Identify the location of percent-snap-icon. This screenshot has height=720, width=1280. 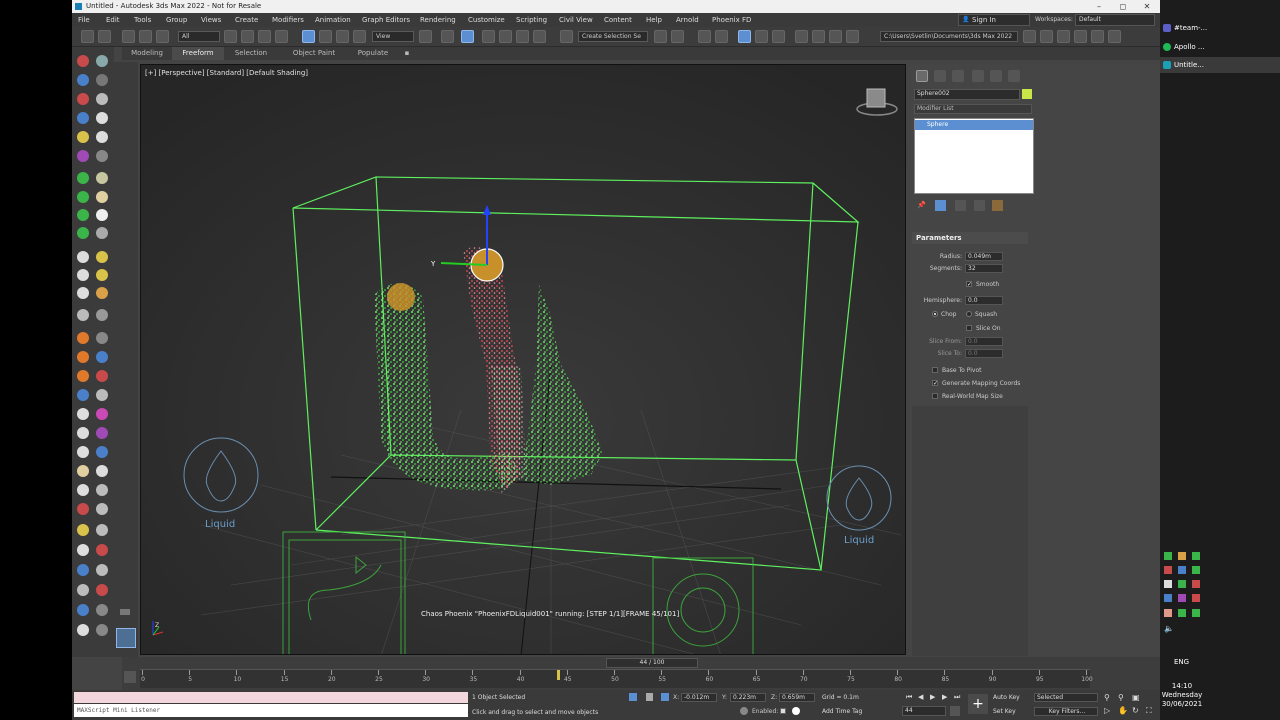
(522, 36).